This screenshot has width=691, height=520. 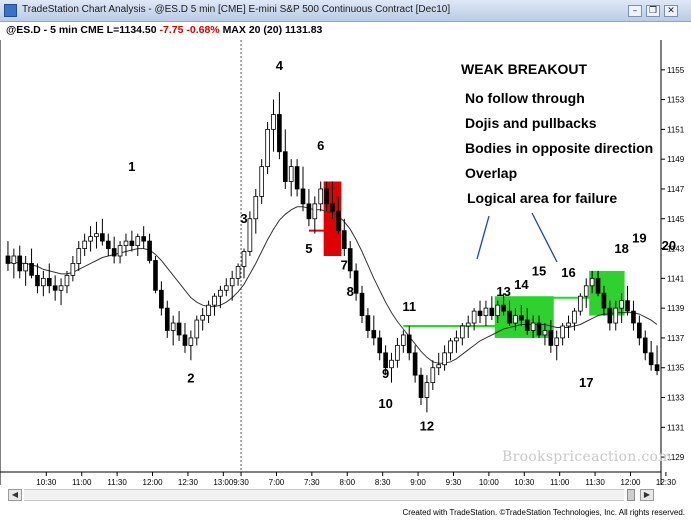 What do you see at coordinates (586, 382) in the screenshot?
I see `bar-label: 17` at bounding box center [586, 382].